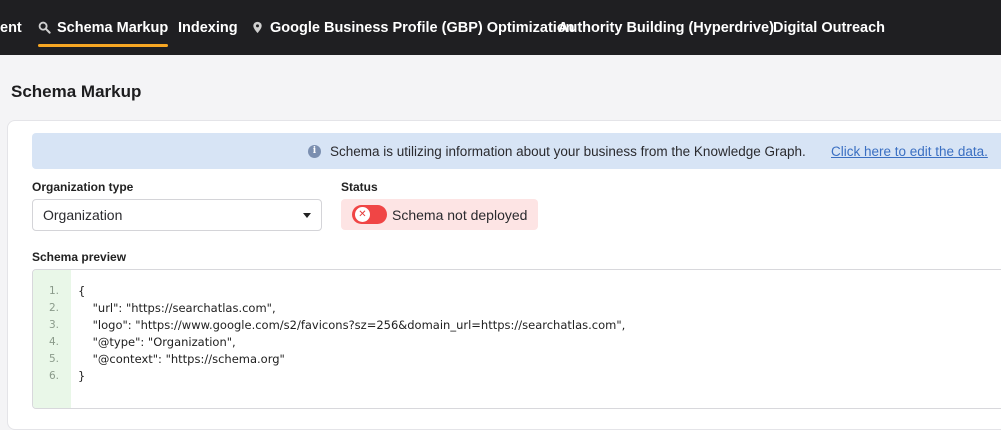 This screenshot has width=1001, height=430. Describe the element at coordinates (54, 291) in the screenshot. I see `line-number: 1.` at that location.